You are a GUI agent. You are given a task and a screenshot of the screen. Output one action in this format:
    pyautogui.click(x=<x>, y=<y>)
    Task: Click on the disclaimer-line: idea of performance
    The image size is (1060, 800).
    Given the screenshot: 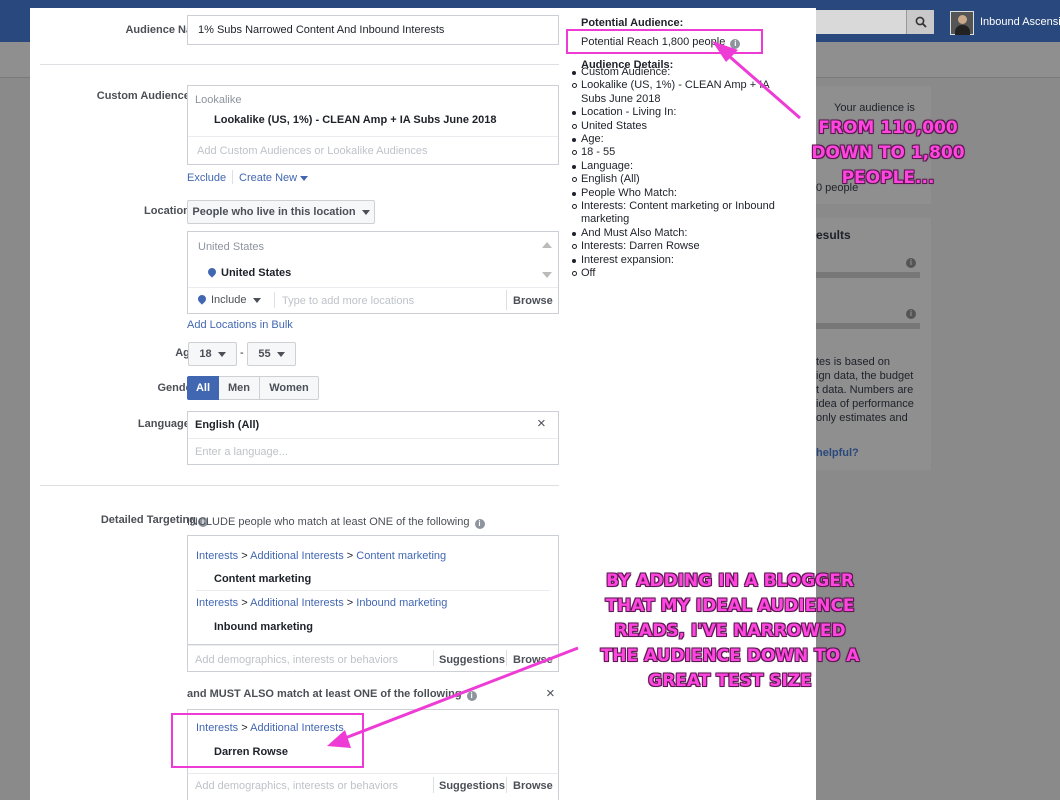 What is the action you would take?
    pyautogui.click(x=865, y=404)
    